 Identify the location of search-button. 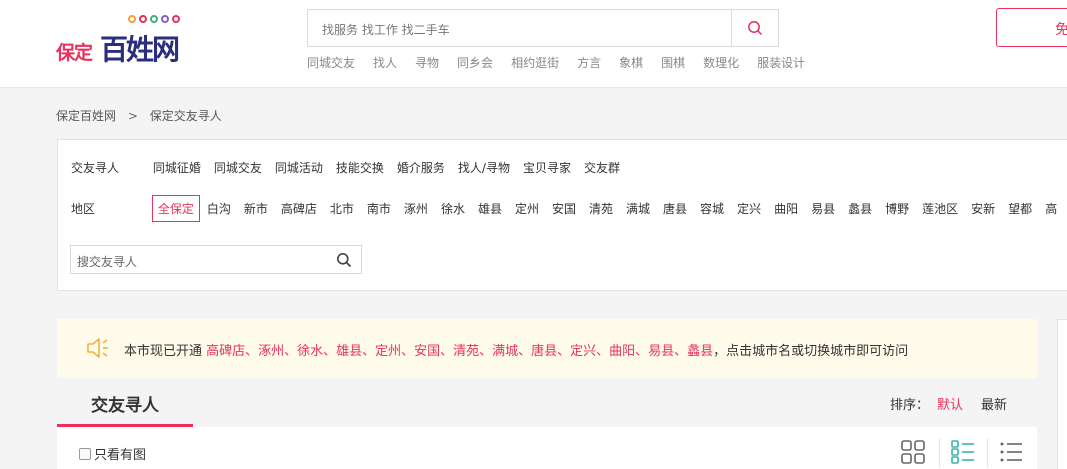
(754, 28).